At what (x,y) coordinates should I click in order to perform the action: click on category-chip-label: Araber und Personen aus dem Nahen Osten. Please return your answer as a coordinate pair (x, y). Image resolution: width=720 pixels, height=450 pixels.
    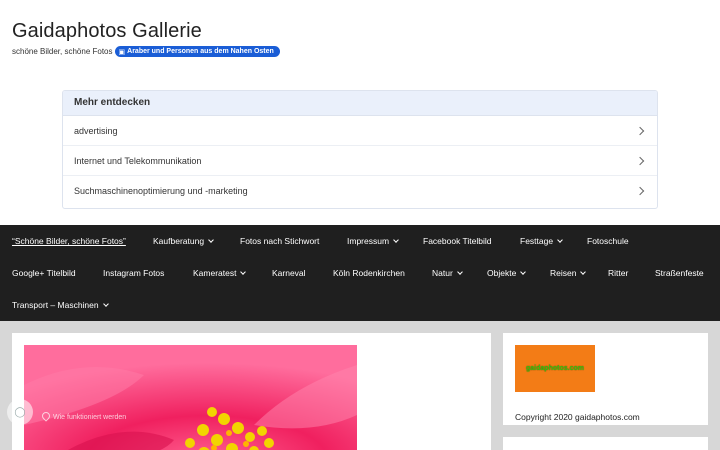
    Looking at the image, I should click on (200, 51).